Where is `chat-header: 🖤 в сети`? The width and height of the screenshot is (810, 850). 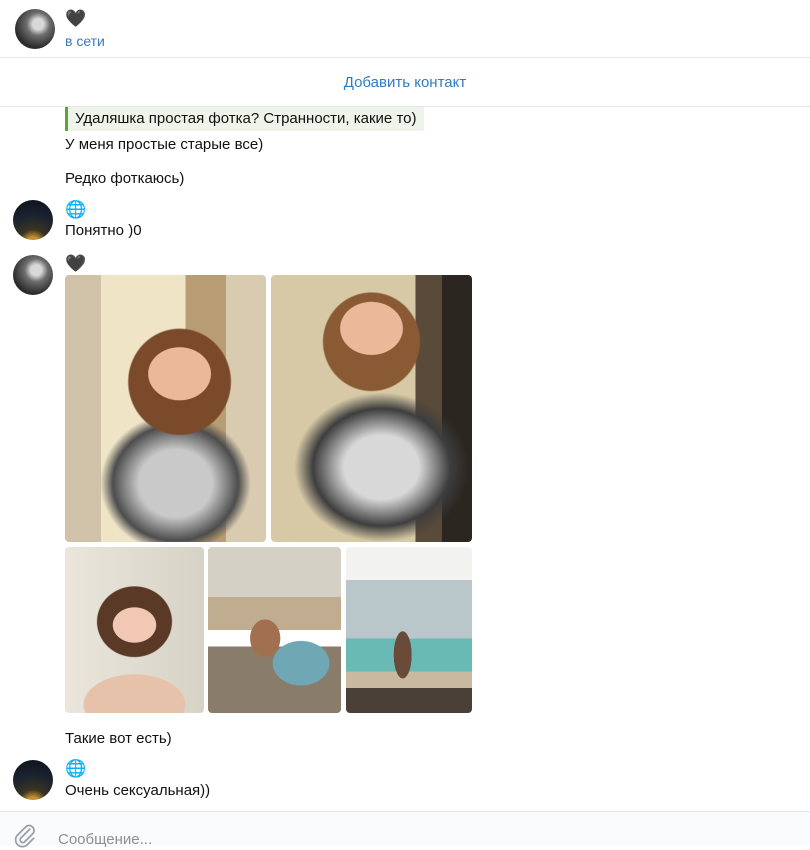 chat-header: 🖤 в сети is located at coordinates (405, 29).